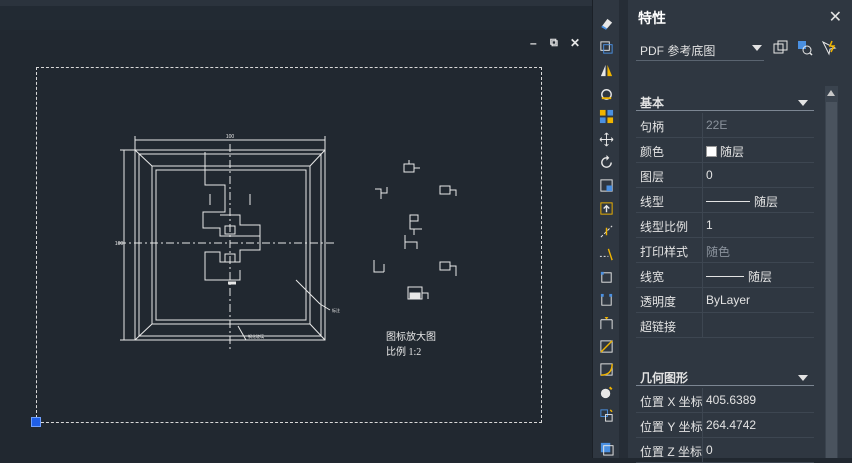 This screenshot has width=852, height=463. I want to click on minimize-icon: –, so click(533, 43).